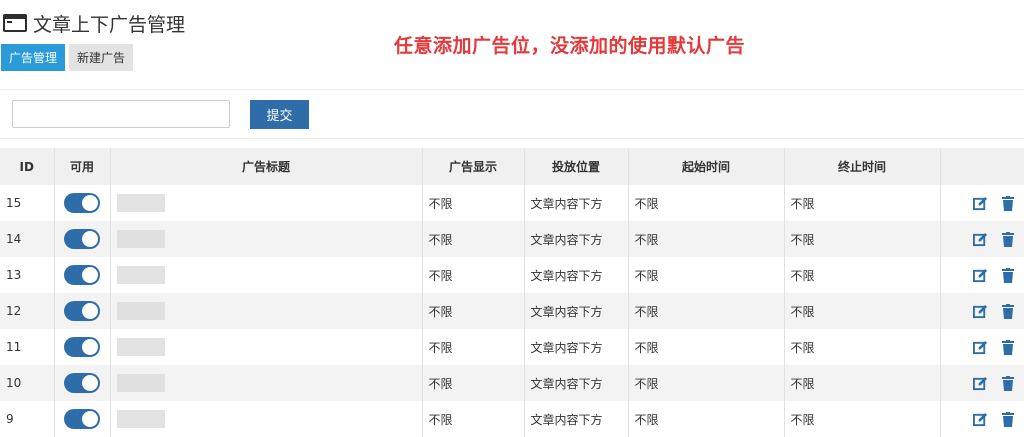  What do you see at coordinates (27, 203) in the screenshot?
I see `cell-id: 15` at bounding box center [27, 203].